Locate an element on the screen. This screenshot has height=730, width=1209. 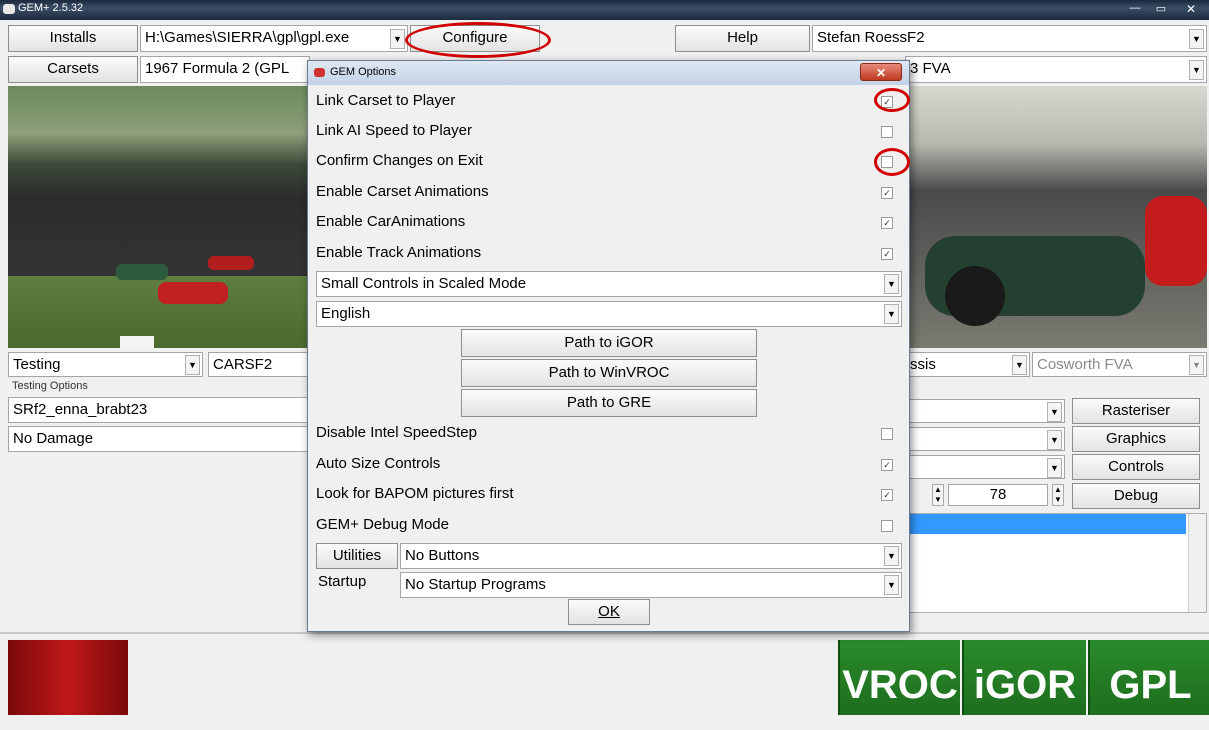
help-button: Help is located at coordinates (742, 38).